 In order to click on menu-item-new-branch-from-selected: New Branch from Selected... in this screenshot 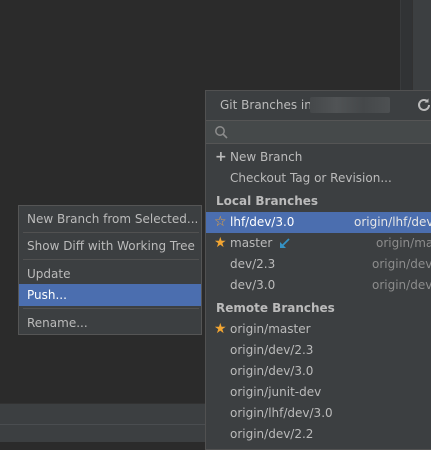, I will do `click(110, 219)`.